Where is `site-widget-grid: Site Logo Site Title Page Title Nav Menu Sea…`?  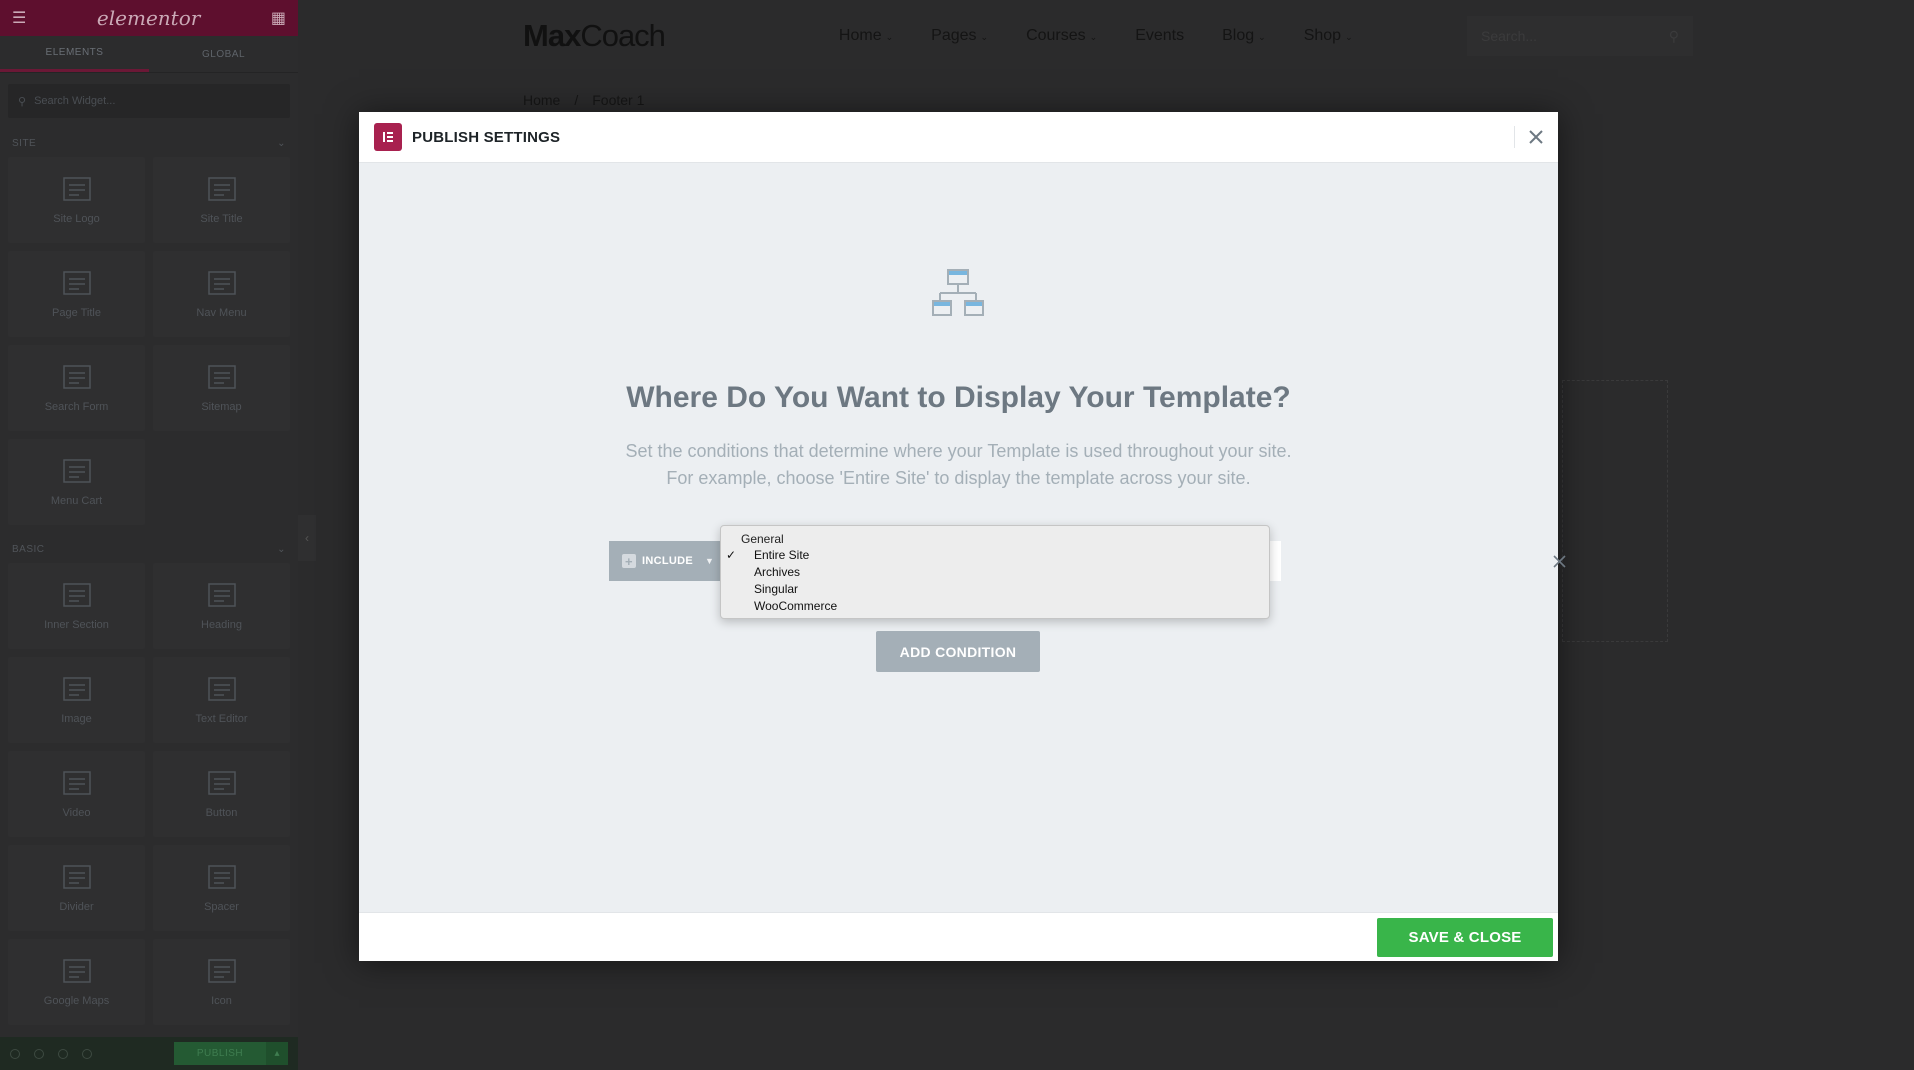 site-widget-grid: Site Logo Site Title Page Title Nav Menu Sea… is located at coordinates (149, 341).